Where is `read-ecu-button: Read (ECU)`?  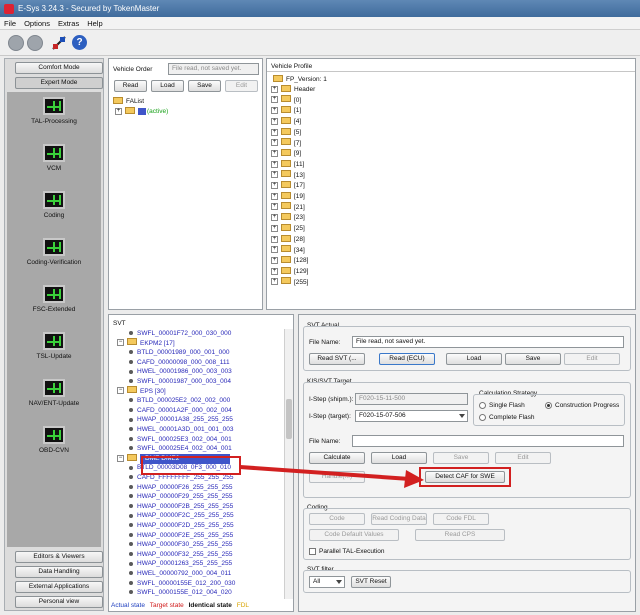
read-ecu-button: Read (ECU) is located at coordinates (407, 359).